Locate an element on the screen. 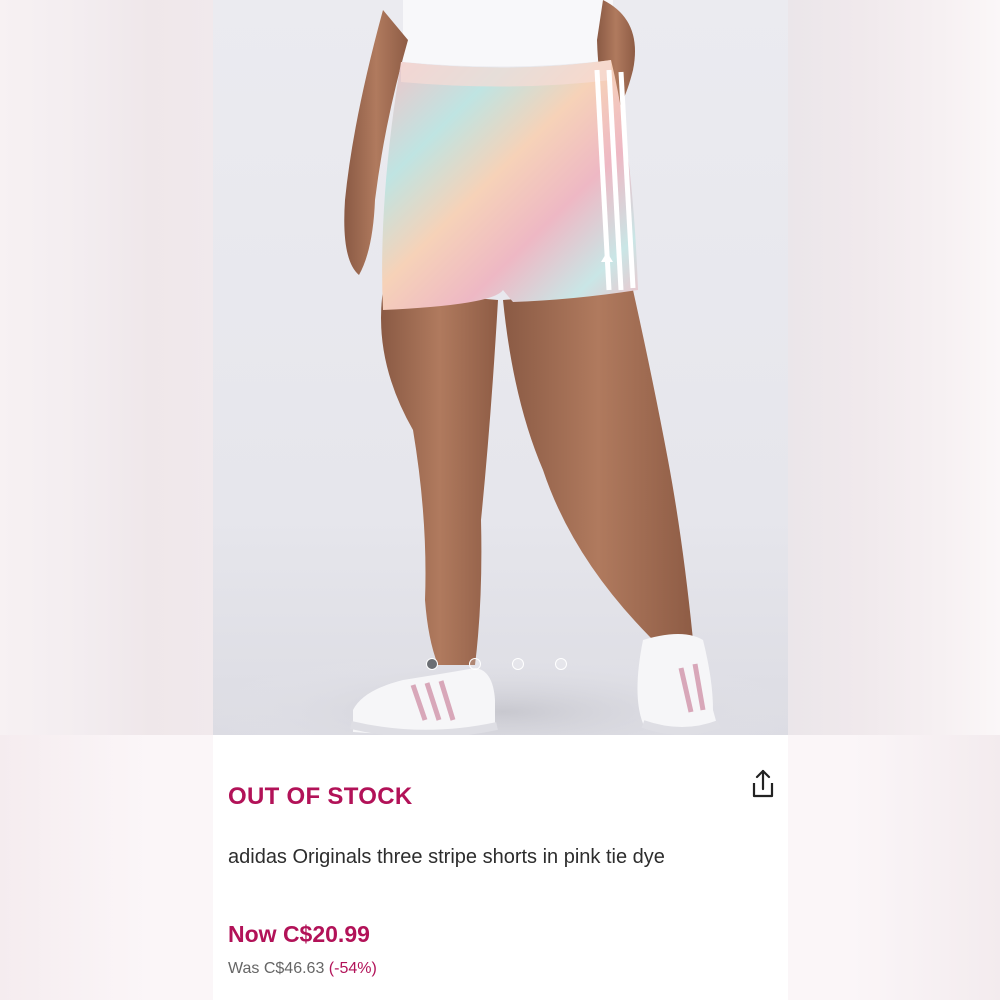  price-was: Was C$46.63 is located at coordinates (276, 968).